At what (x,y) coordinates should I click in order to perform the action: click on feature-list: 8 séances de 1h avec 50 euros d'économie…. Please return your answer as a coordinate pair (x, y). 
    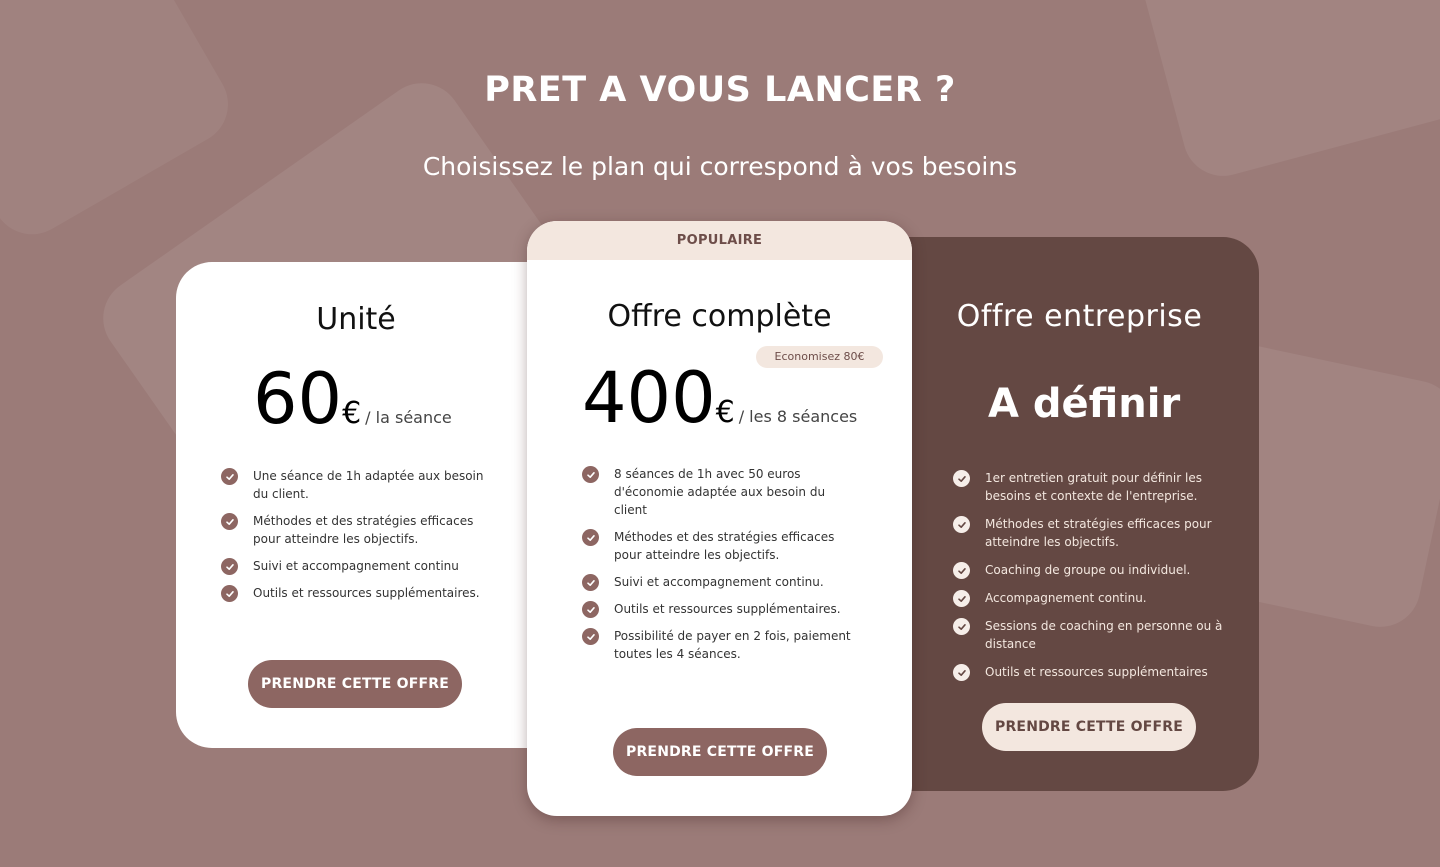
    Looking at the image, I should click on (717, 568).